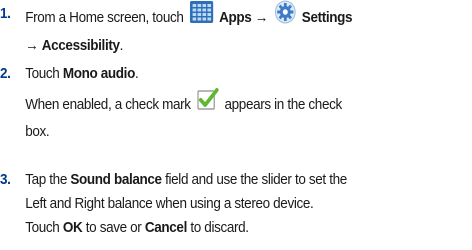 The width and height of the screenshot is (472, 250). I want to click on sound-balance-label: Sound balance, so click(116, 179).